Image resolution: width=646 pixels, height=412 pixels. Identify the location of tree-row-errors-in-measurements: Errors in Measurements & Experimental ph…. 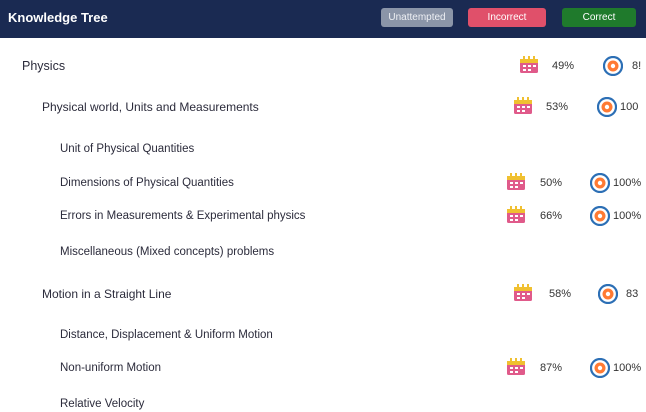
(323, 216).